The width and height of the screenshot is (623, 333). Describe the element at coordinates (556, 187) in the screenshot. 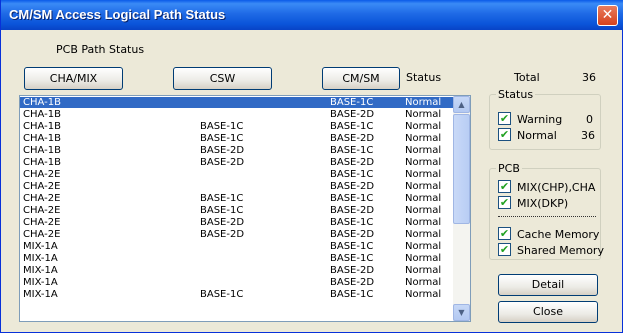

I see `mix-chp-cha-label: MIX(CHP),CHA` at that location.